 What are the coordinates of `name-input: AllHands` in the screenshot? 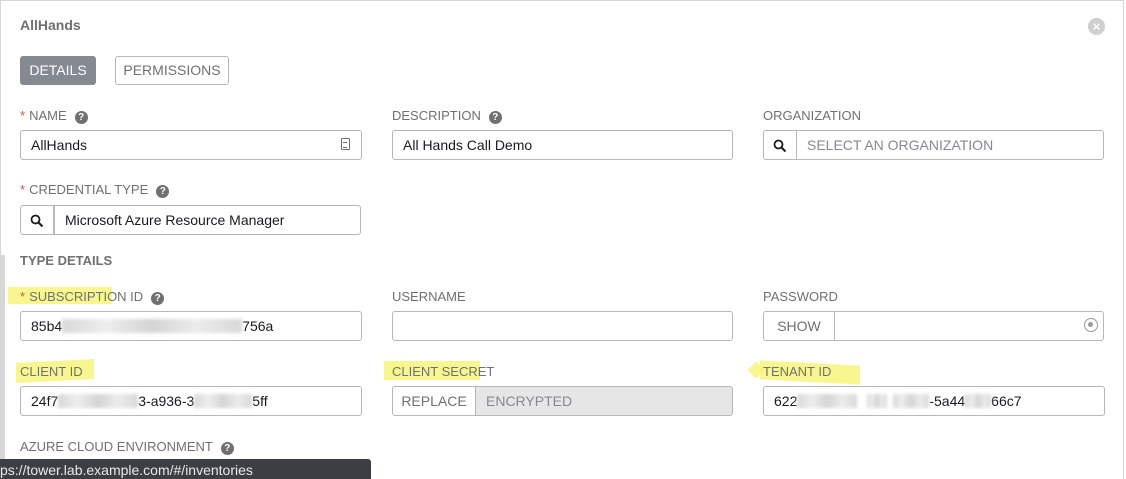 It's located at (191, 145).